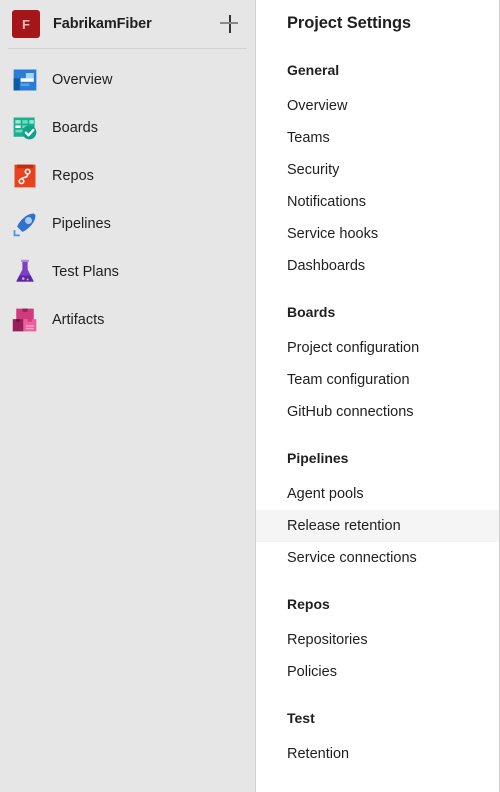 The height and width of the screenshot is (792, 500). What do you see at coordinates (102, 24) in the screenshot?
I see `project-name: FabrikamFiber` at bounding box center [102, 24].